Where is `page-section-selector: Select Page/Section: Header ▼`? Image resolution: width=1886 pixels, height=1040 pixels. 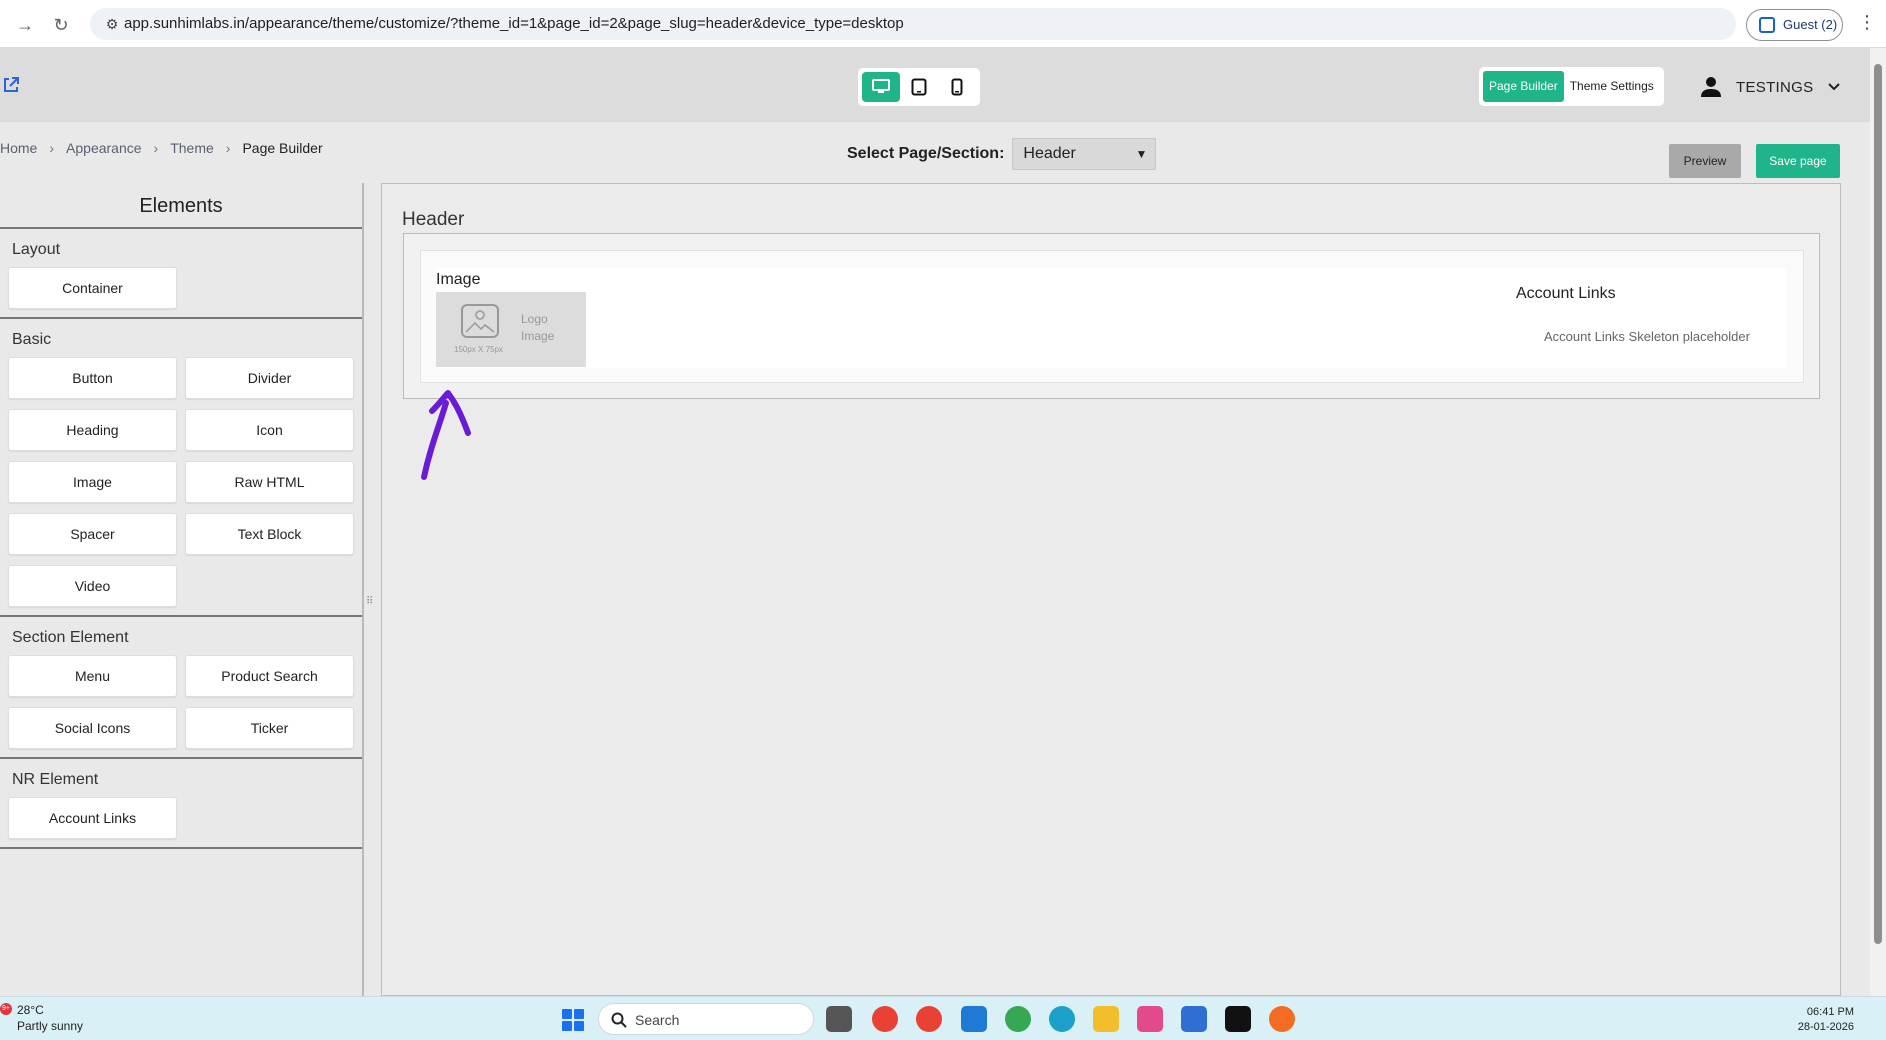
page-section-selector: Select Page/Section: Header ▼ is located at coordinates (1002, 154).